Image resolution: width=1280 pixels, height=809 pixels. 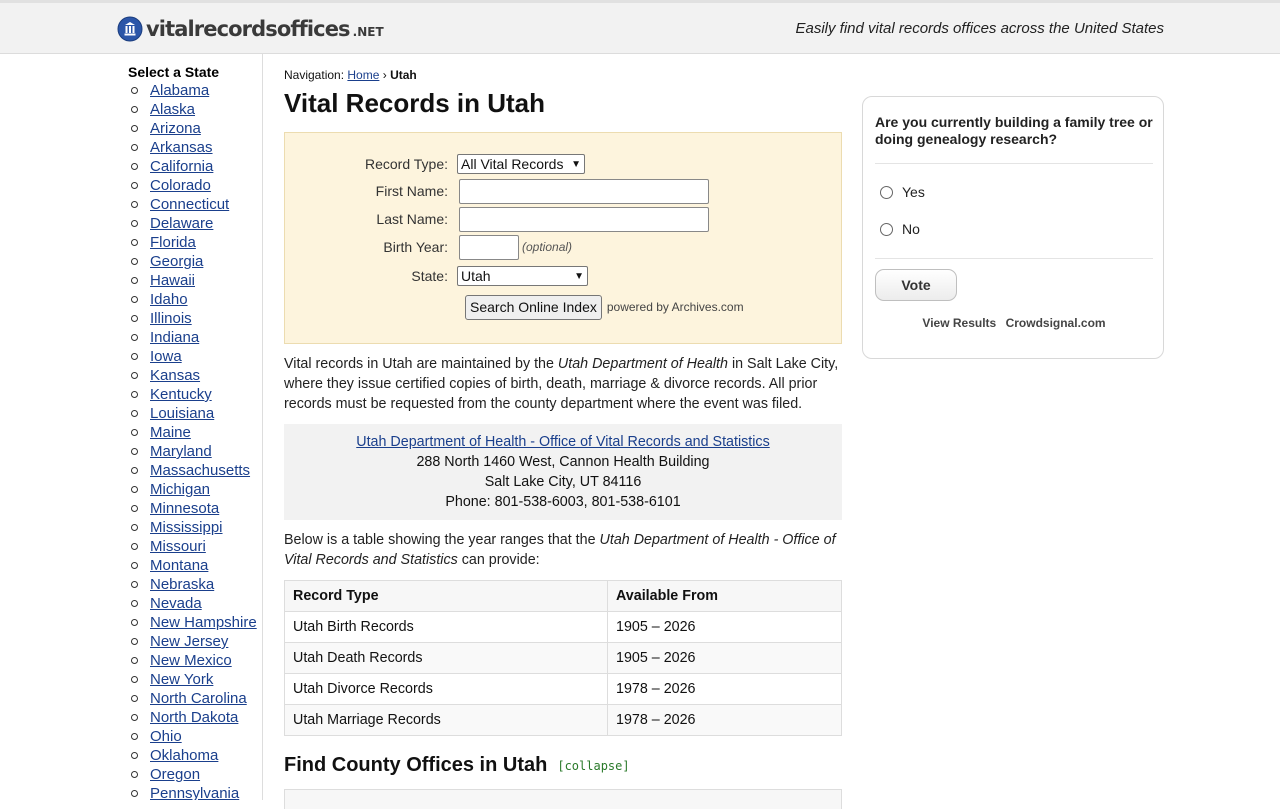 I want to click on state-link: Minnesota, so click(x=184, y=508).